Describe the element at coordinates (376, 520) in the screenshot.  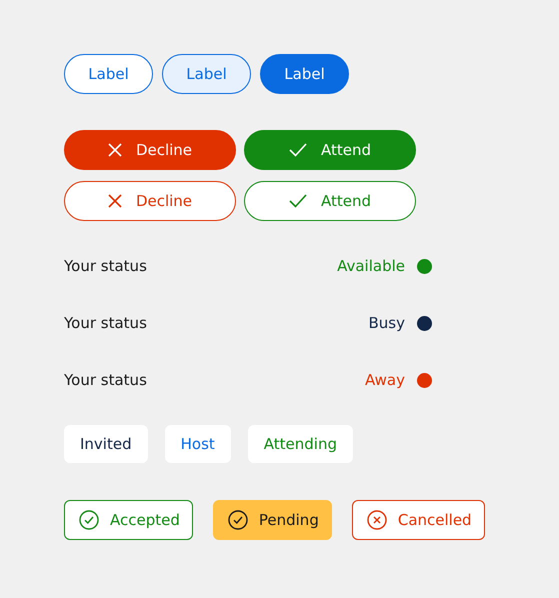
I see `cross-circle-icon` at that location.